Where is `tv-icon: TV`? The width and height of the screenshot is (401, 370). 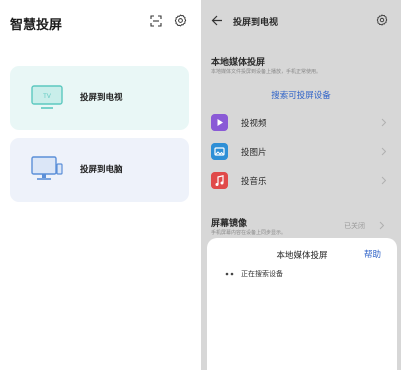 tv-icon: TV is located at coordinates (47, 97).